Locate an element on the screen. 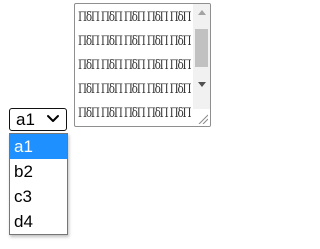 This screenshot has height=249, width=320. dropdown-option-b2: b2 is located at coordinates (38, 171).